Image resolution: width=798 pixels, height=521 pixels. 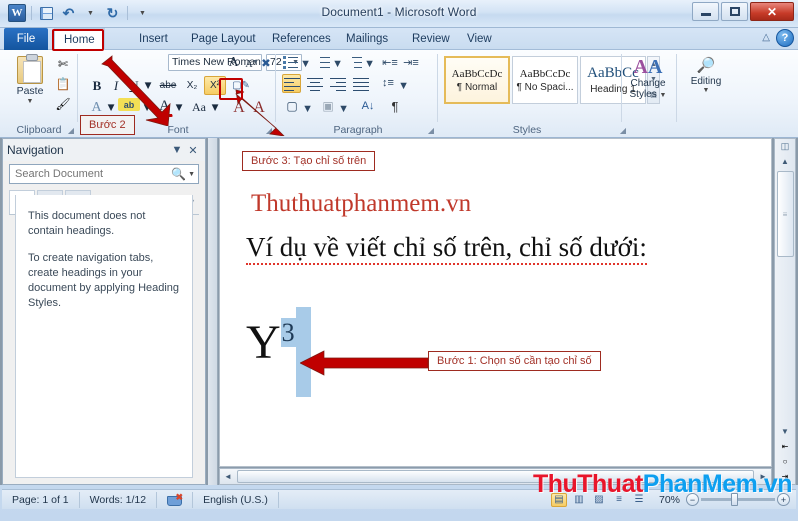 What do you see at coordinates (292, 106) in the screenshot?
I see `shading-icon: ▢` at bounding box center [292, 106].